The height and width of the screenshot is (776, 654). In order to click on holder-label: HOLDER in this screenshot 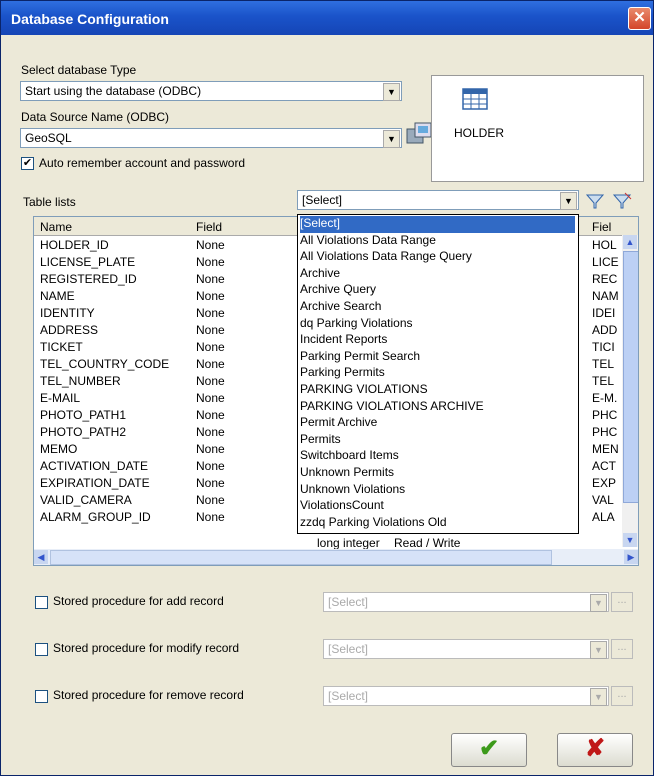, I will do `click(479, 133)`.